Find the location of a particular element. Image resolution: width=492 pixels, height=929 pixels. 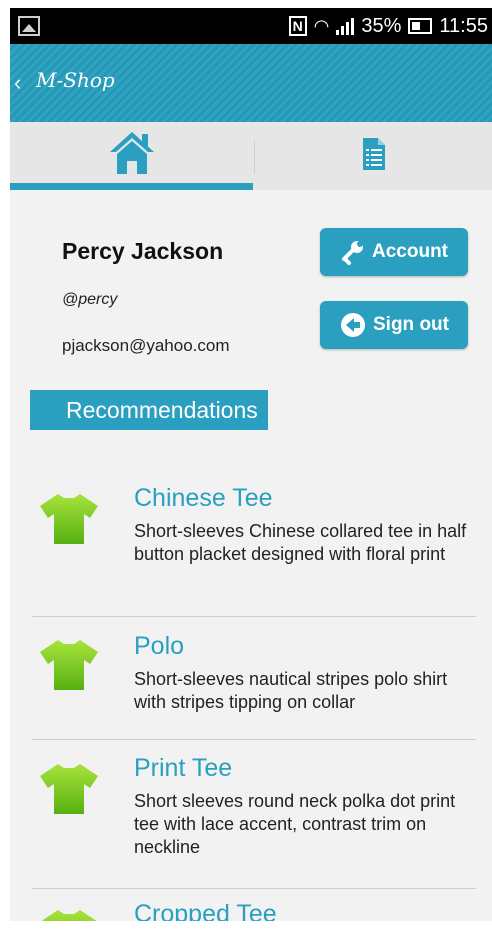

recommendations-header: Recommendations is located at coordinates (149, 410).